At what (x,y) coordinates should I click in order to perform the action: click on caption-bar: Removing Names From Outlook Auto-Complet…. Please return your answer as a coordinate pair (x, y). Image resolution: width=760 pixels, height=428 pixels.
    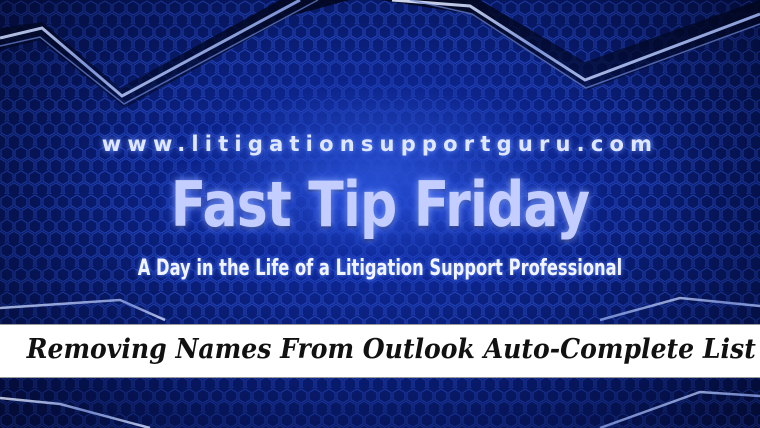
    Looking at the image, I should click on (380, 351).